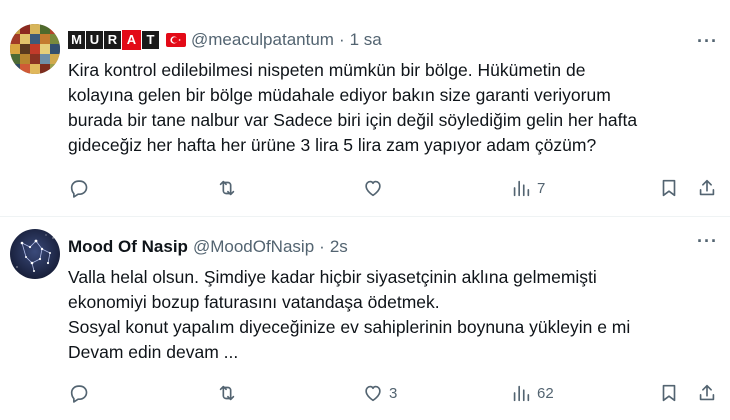 The image size is (730, 420). I want to click on avatar-constellation-image, so click(35, 254).